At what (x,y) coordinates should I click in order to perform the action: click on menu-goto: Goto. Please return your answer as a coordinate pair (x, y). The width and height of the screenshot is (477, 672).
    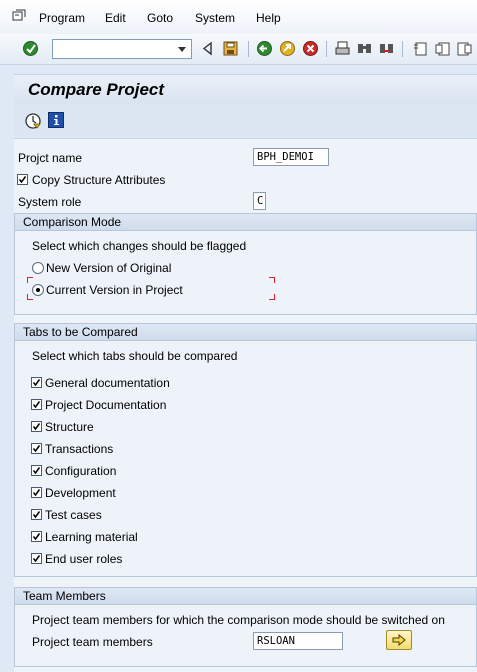
    Looking at the image, I should click on (160, 18).